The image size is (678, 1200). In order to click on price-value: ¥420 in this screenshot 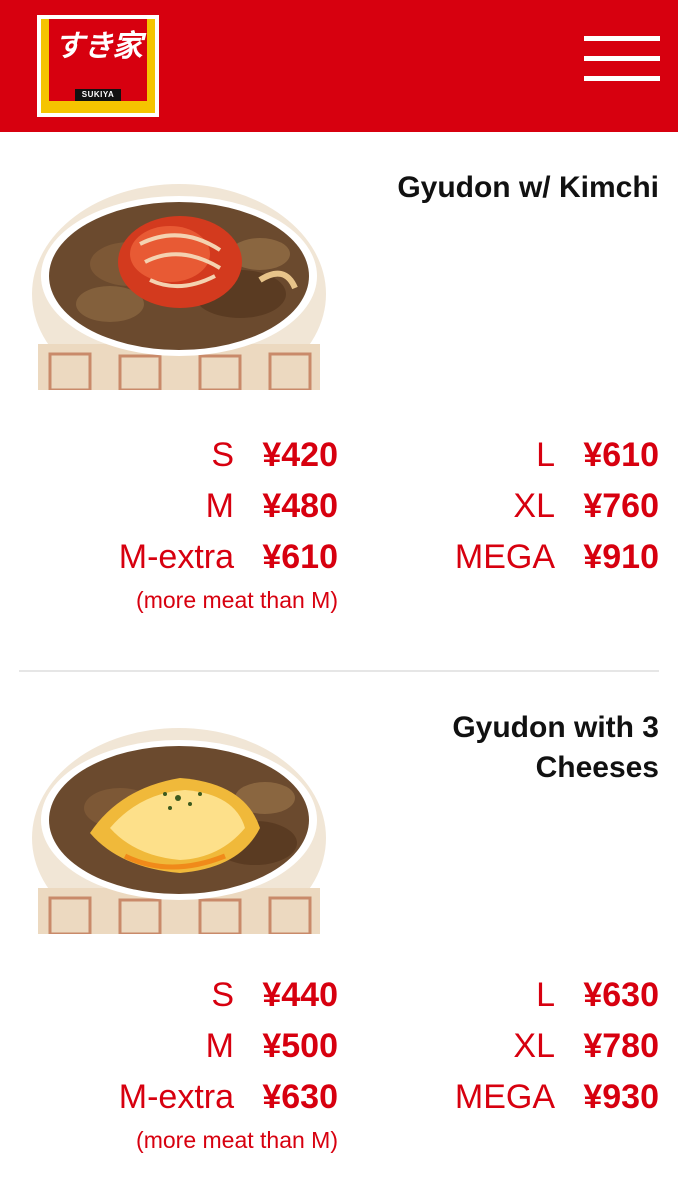, I will do `click(300, 455)`.